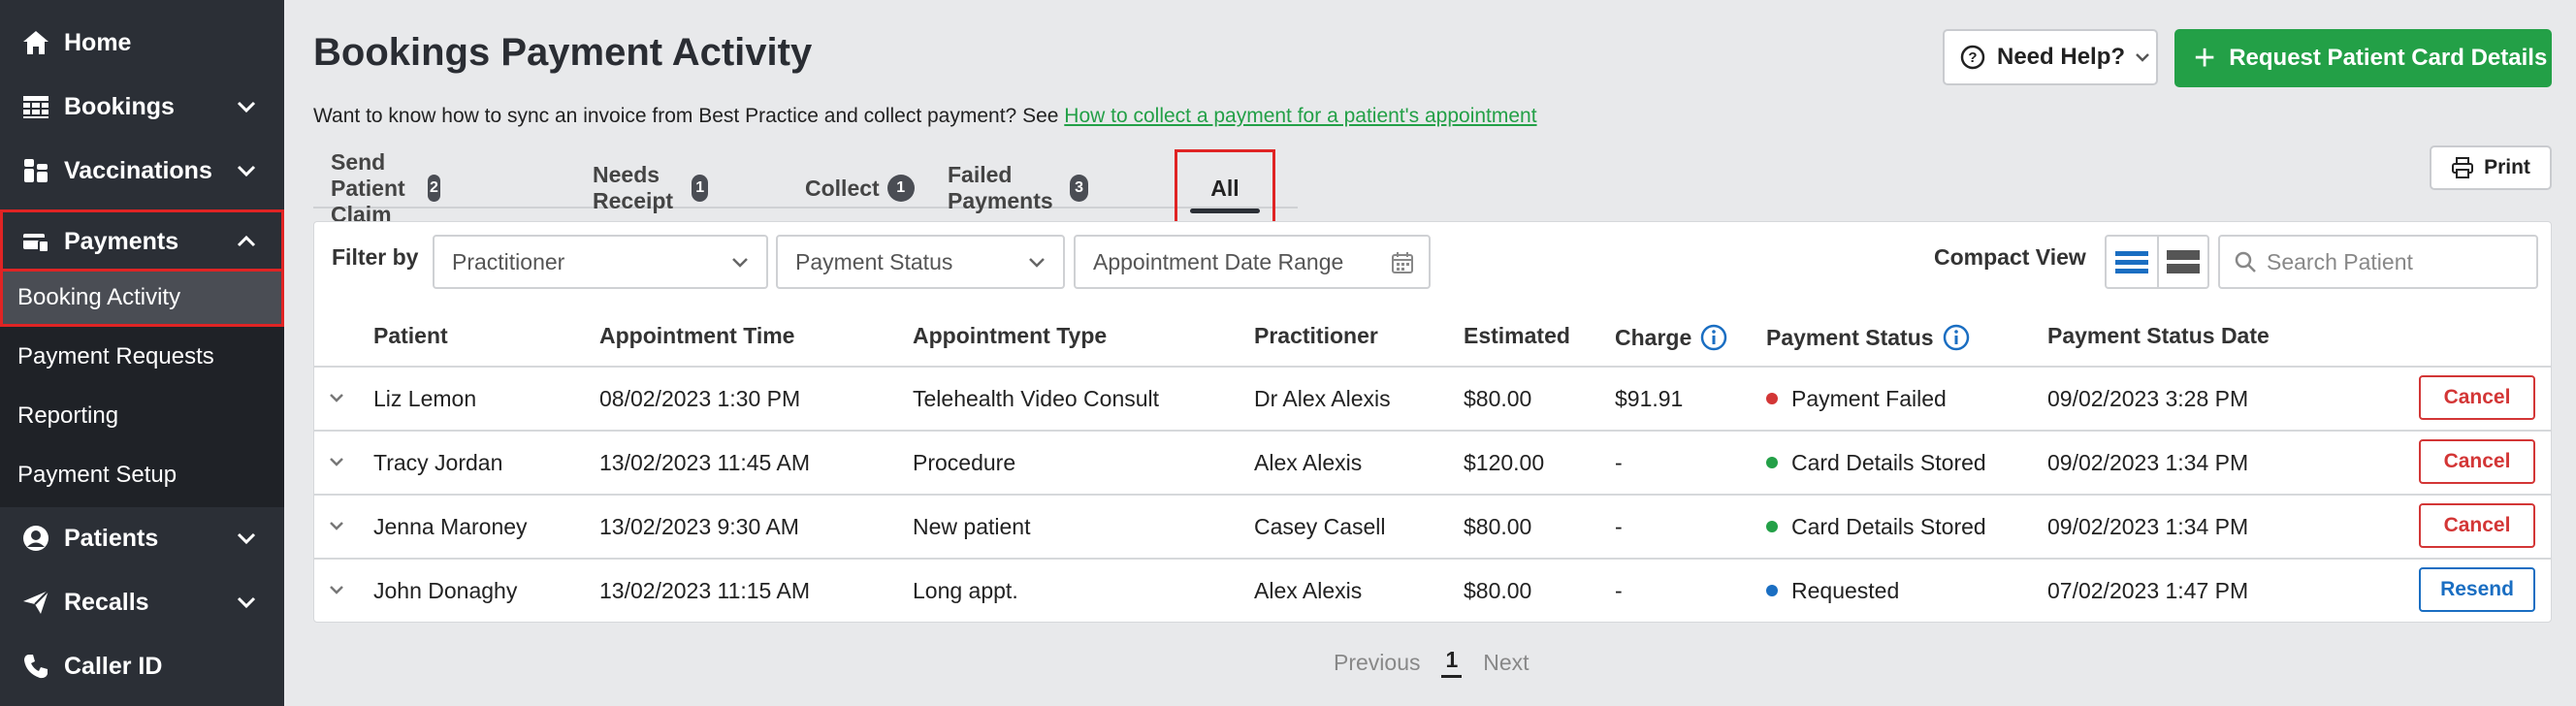 The width and height of the screenshot is (2576, 706). What do you see at coordinates (600, 262) in the screenshot?
I see `practitioner-select: Practitioner` at bounding box center [600, 262].